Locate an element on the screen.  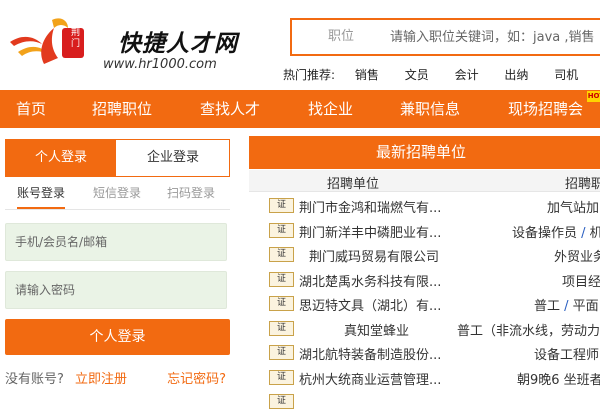
tab-sms-login: 短信登录 is located at coordinates (117, 195).